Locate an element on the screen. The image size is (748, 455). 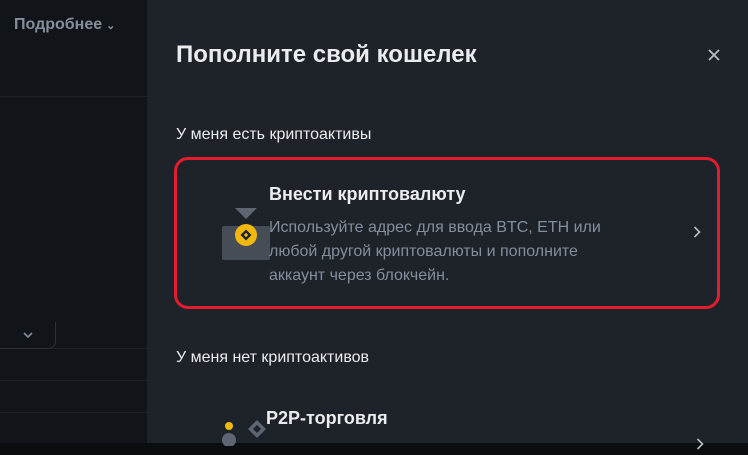
more-menu: Подробнее ⌄ is located at coordinates (64, 25).